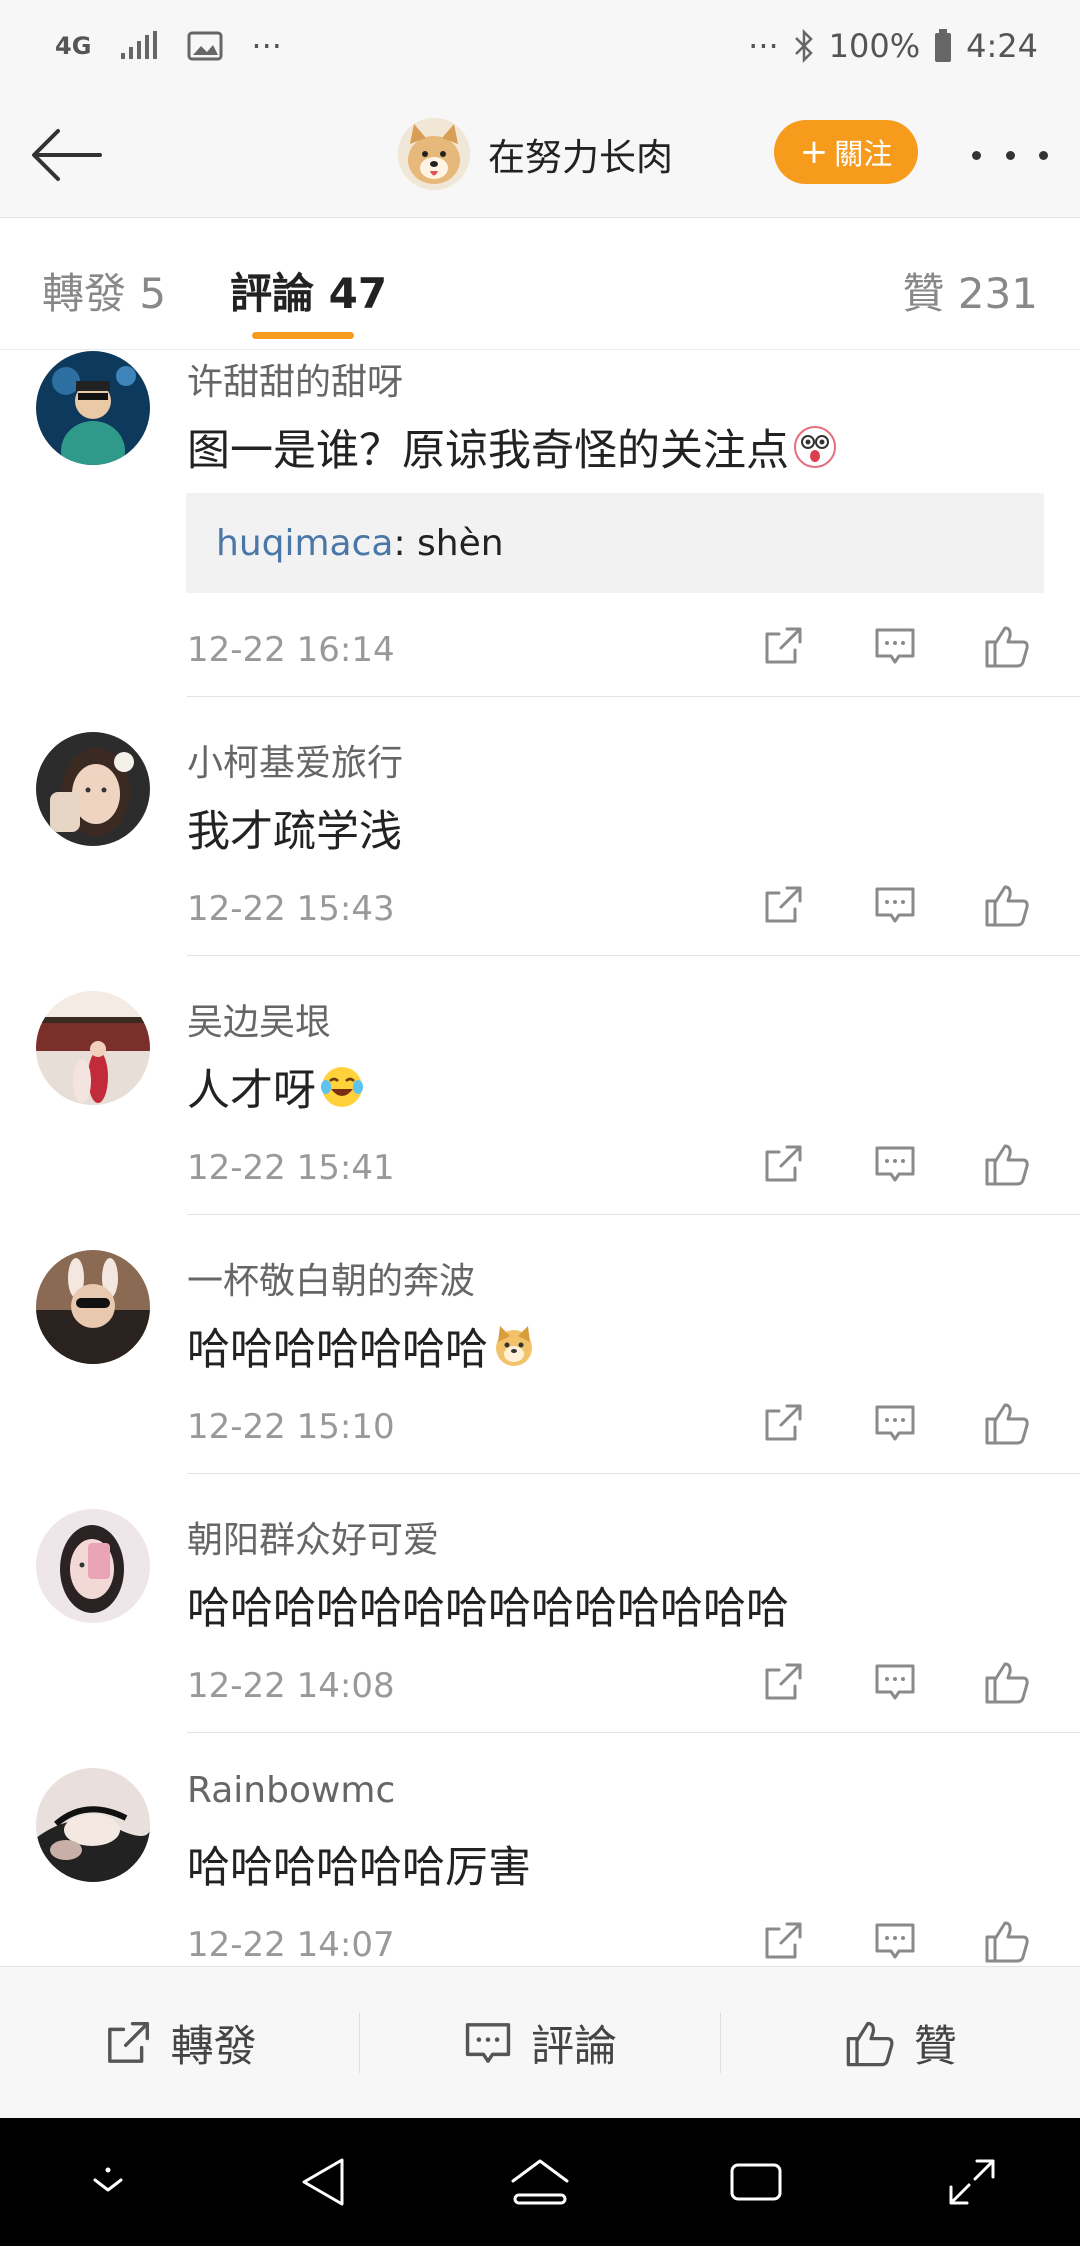 The image size is (1080, 2246). What do you see at coordinates (66, 155) in the screenshot?
I see `back-button` at bounding box center [66, 155].